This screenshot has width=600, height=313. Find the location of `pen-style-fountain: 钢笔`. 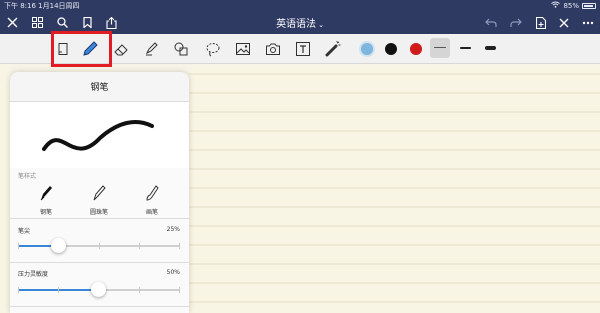

pen-style-fountain: 钢笔 is located at coordinates (46, 200).